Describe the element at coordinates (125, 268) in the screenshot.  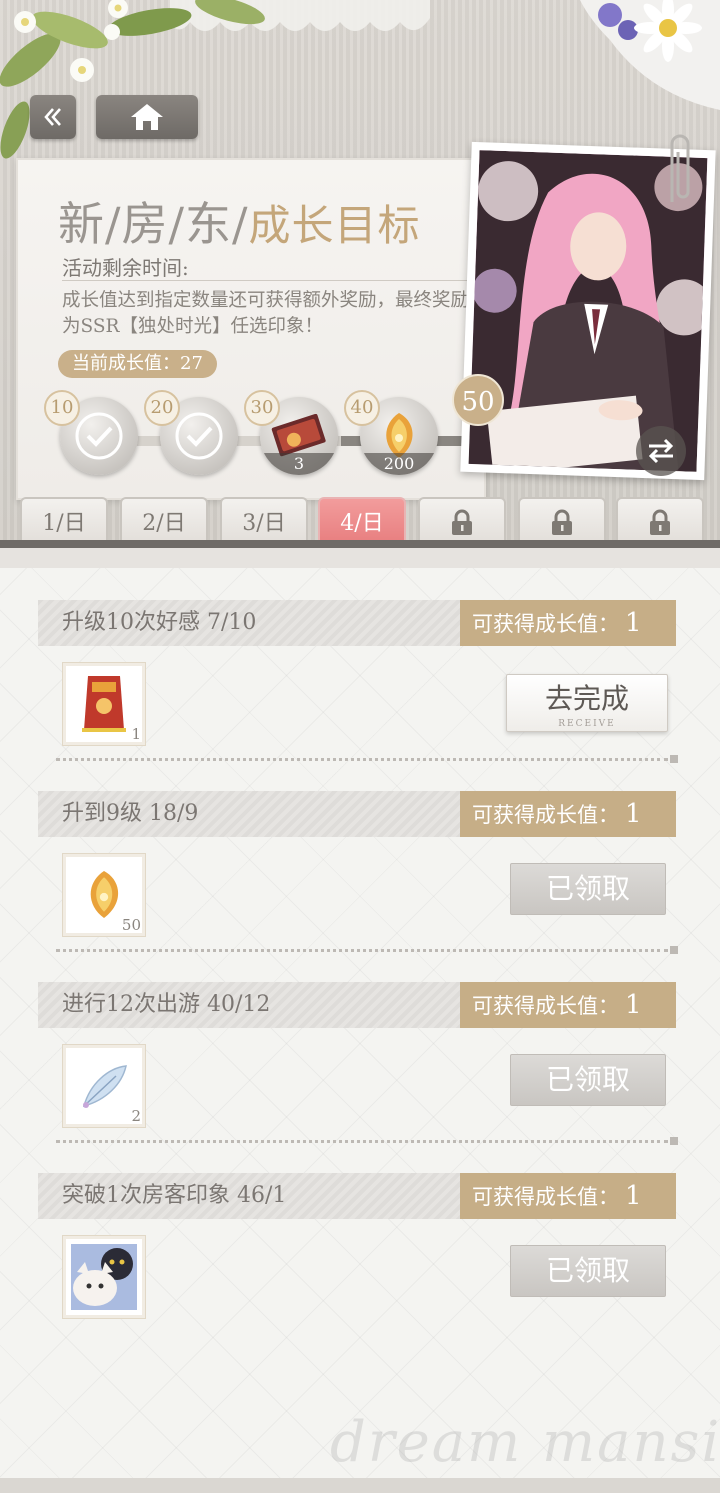
I see `remaining-time-label: 活动剩余时间:` at that location.